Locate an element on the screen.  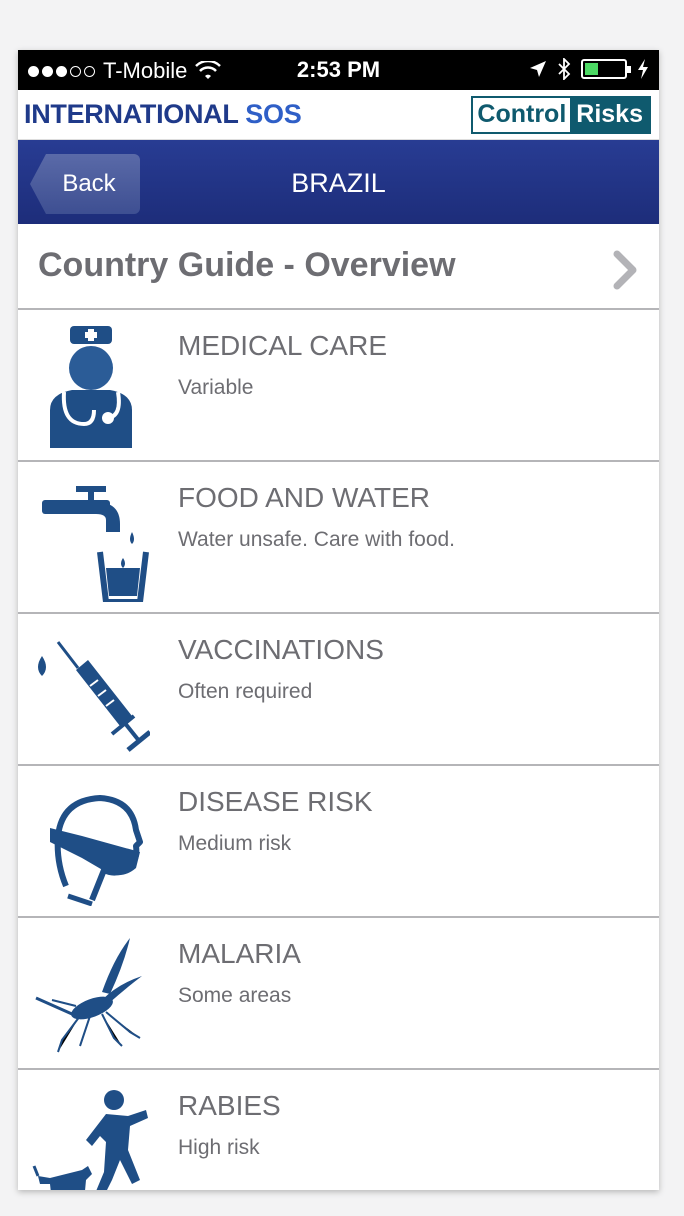
status-right is located at coordinates (589, 69).